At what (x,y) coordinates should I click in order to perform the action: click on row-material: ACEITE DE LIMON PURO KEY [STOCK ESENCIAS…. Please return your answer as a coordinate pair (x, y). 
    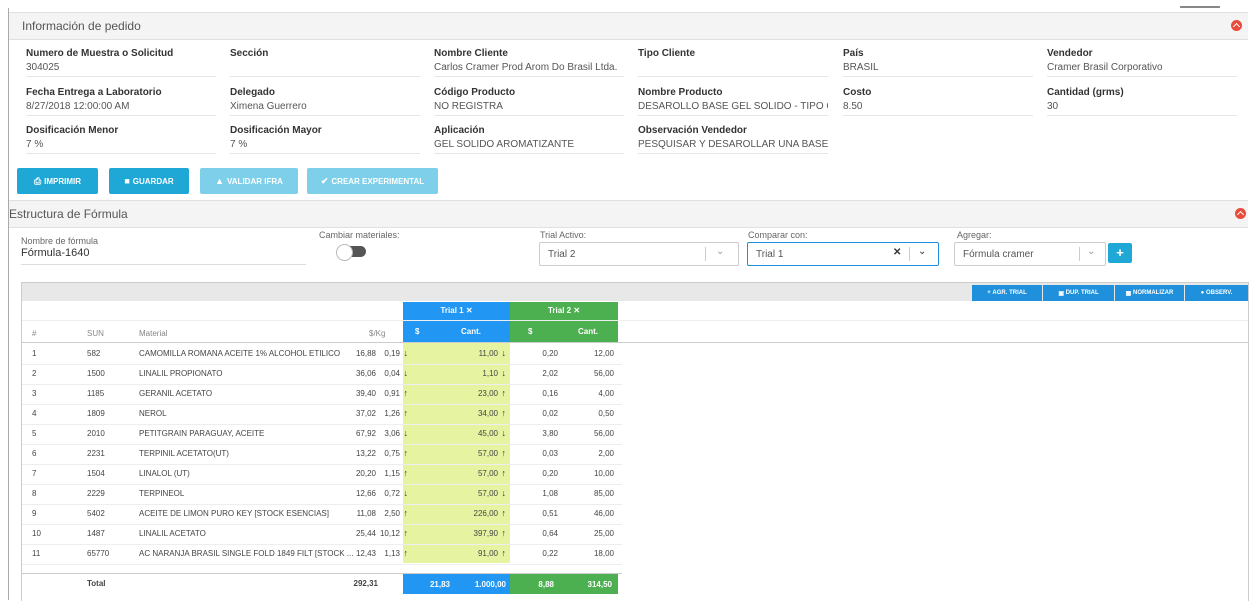
    Looking at the image, I should click on (234, 513).